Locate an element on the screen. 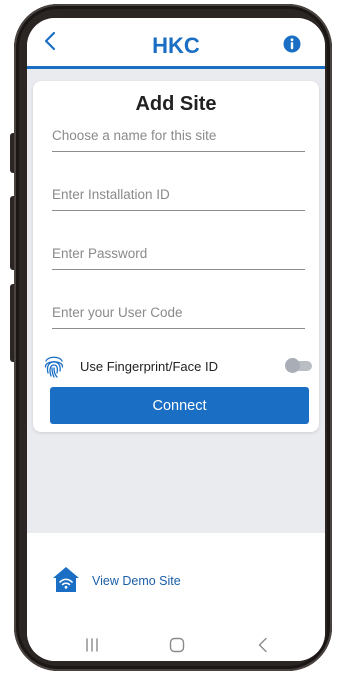 The width and height of the screenshot is (340, 675). home-wifi-icon is located at coordinates (66, 579).